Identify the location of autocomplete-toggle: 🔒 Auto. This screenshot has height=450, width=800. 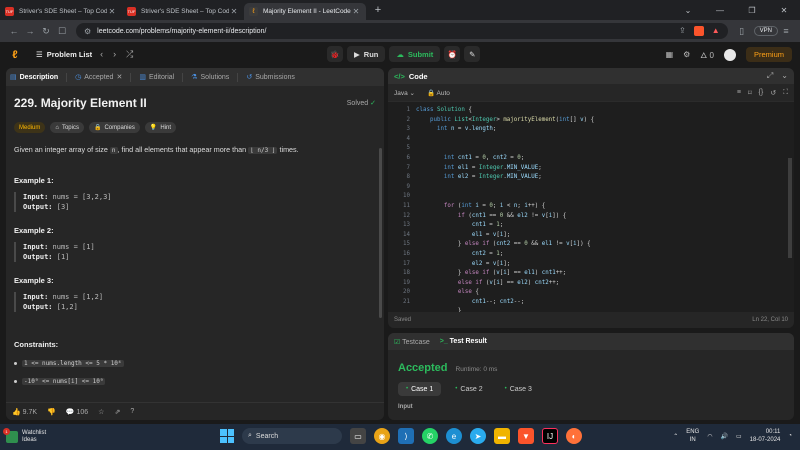
(438, 93).